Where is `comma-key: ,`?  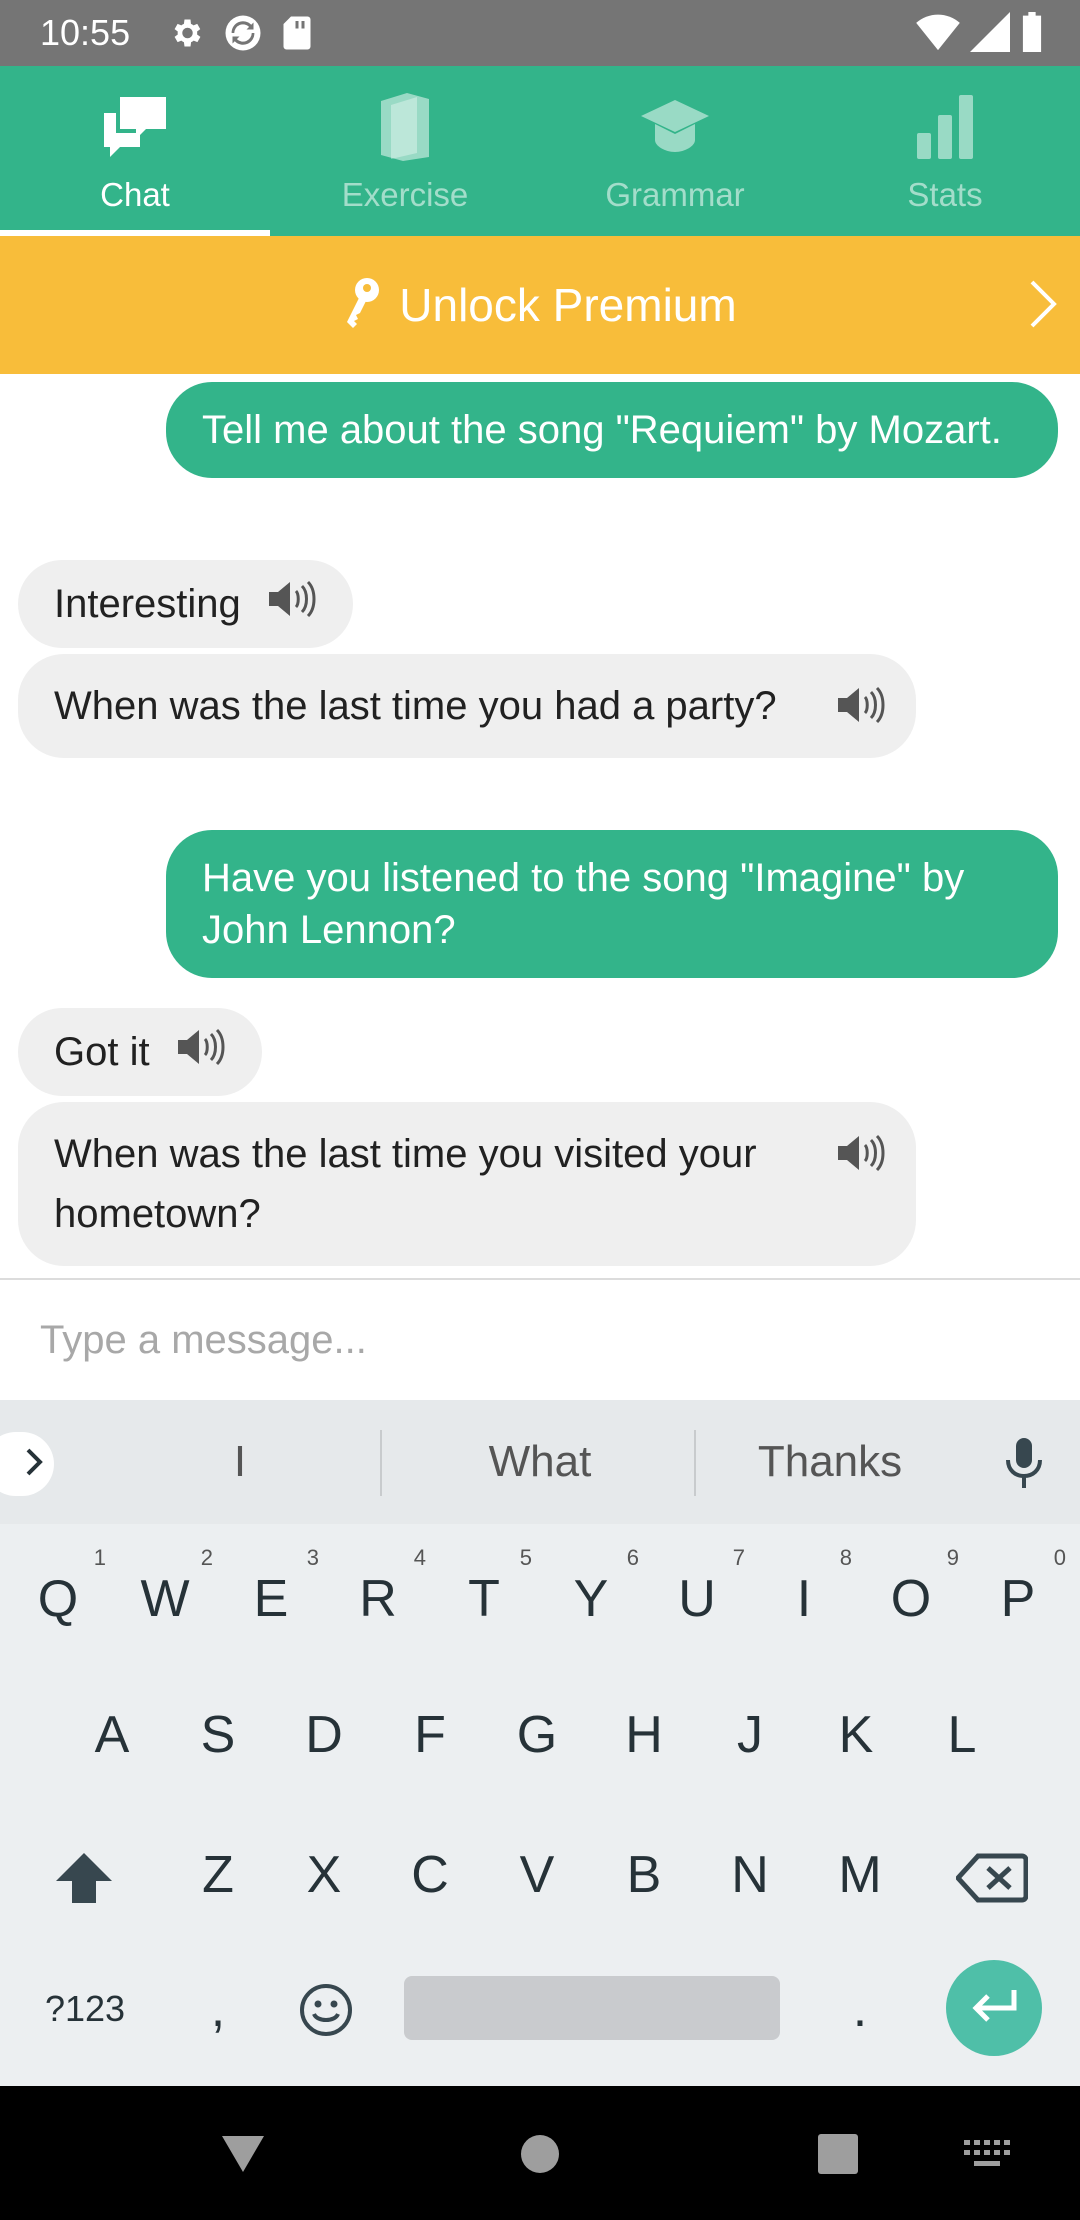
comma-key: , is located at coordinates (218, 2009).